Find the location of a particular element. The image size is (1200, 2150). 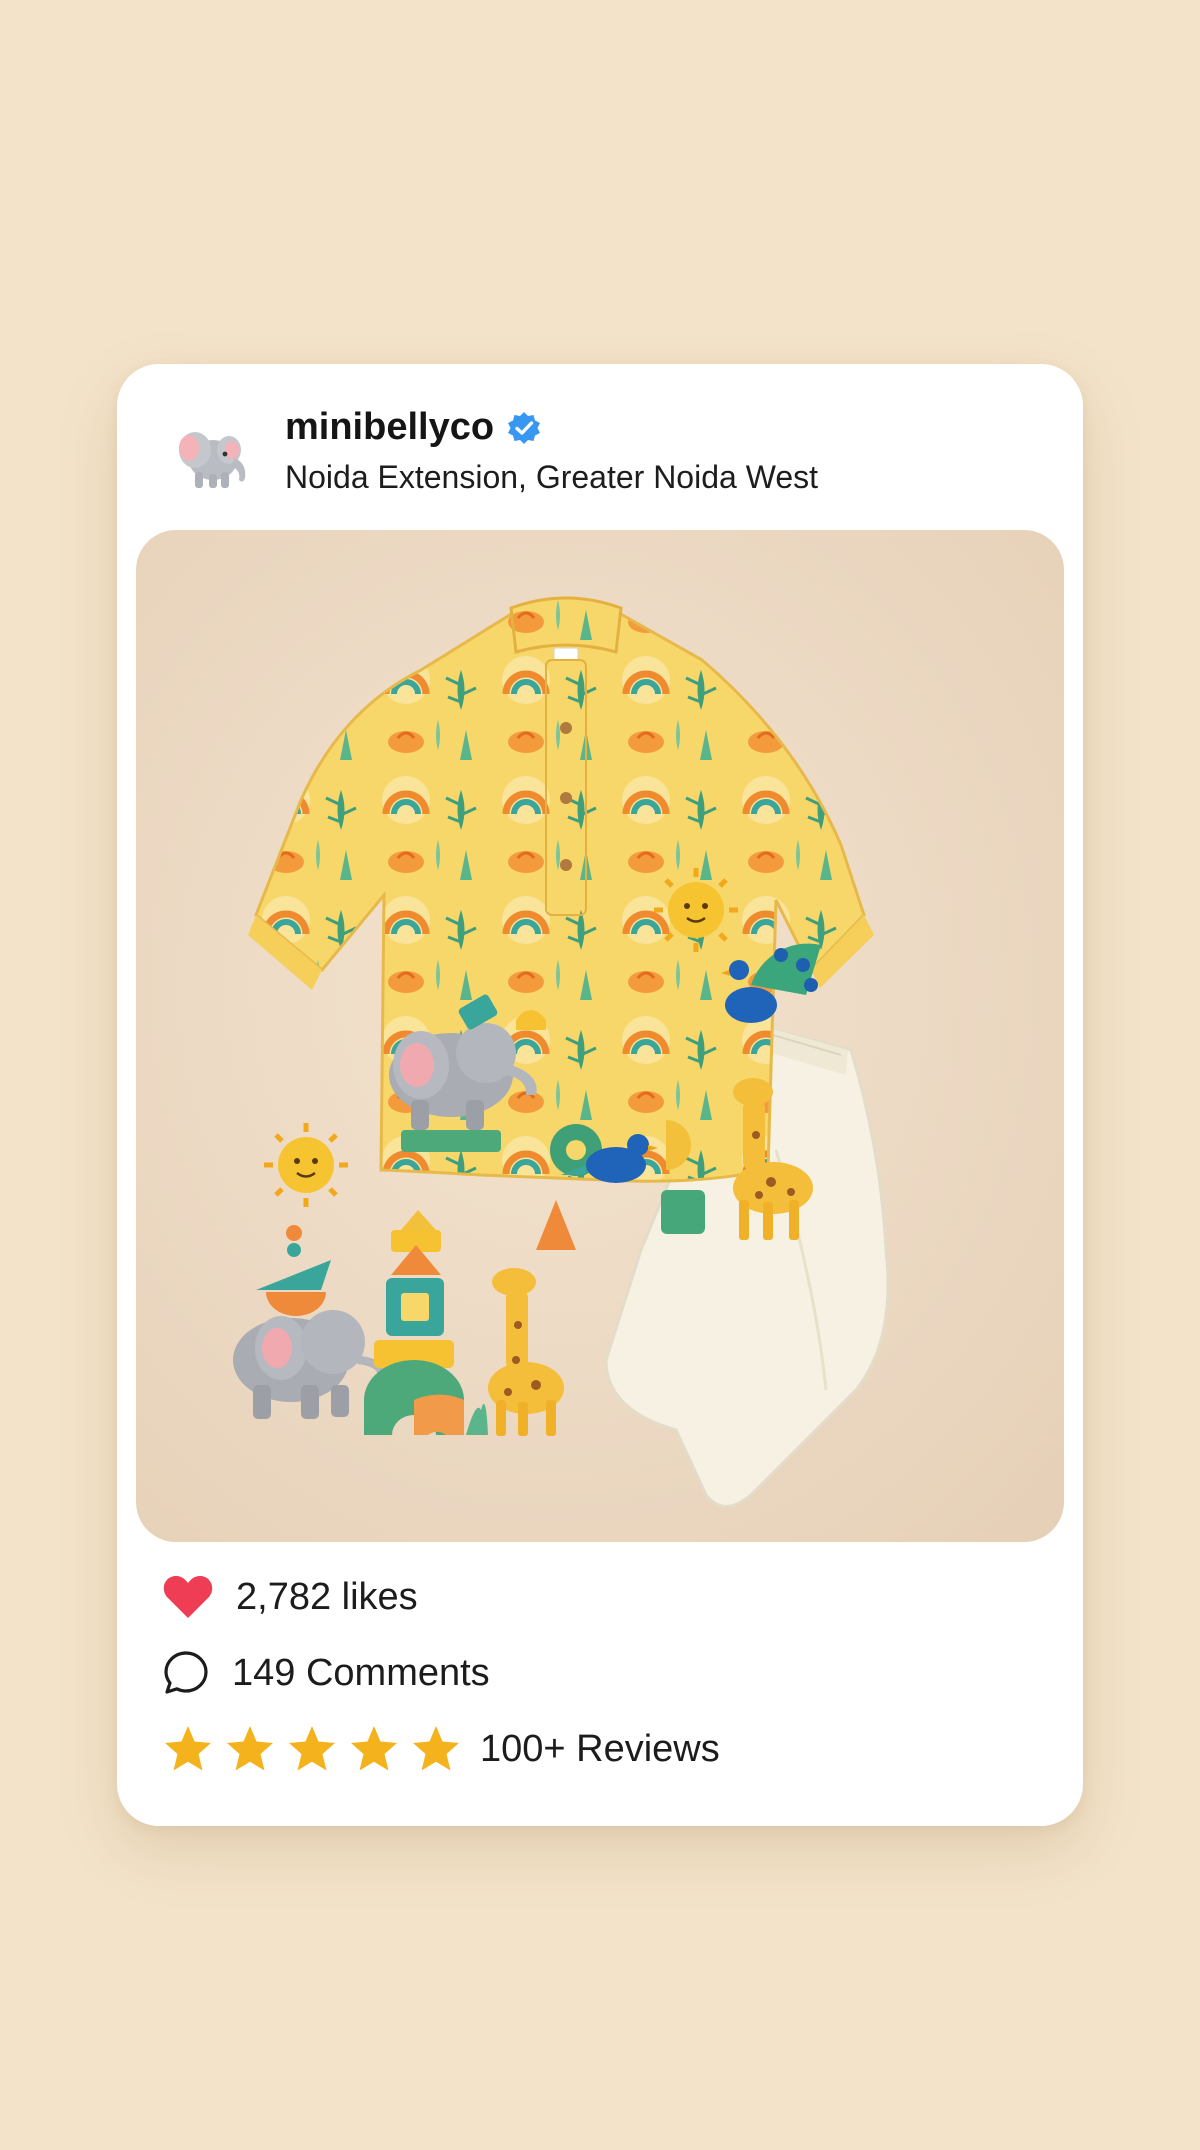

likes-count: 2,782 likes is located at coordinates (327, 1596).